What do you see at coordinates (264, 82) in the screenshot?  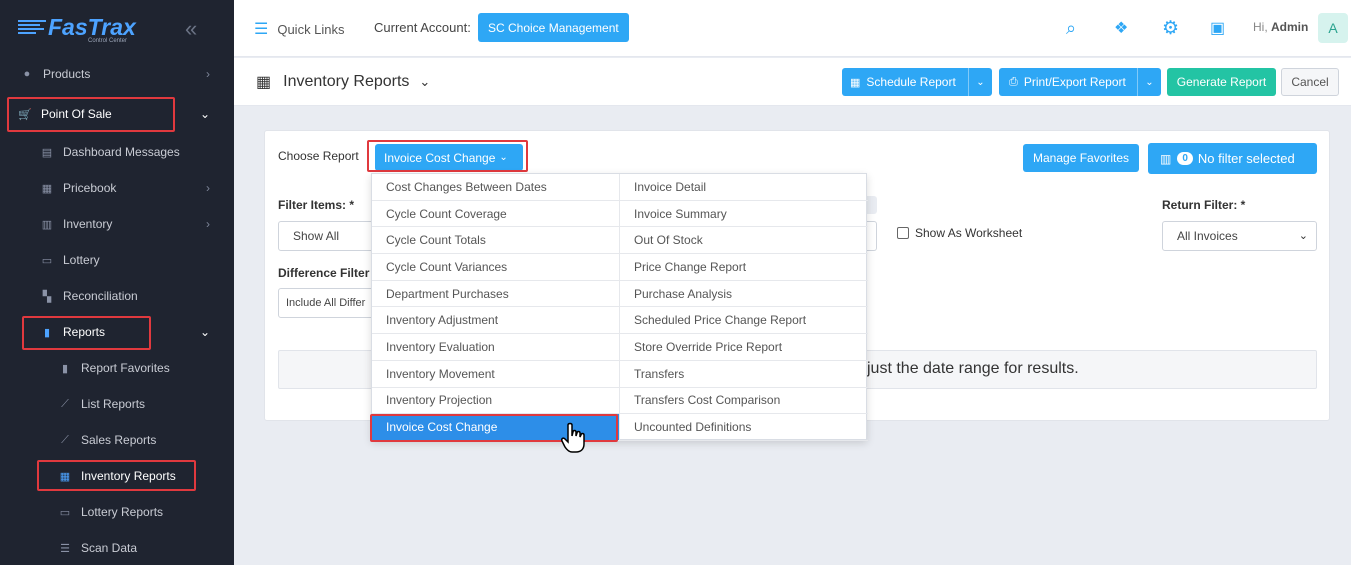 I see `warehouse-icon: ▦` at bounding box center [264, 82].